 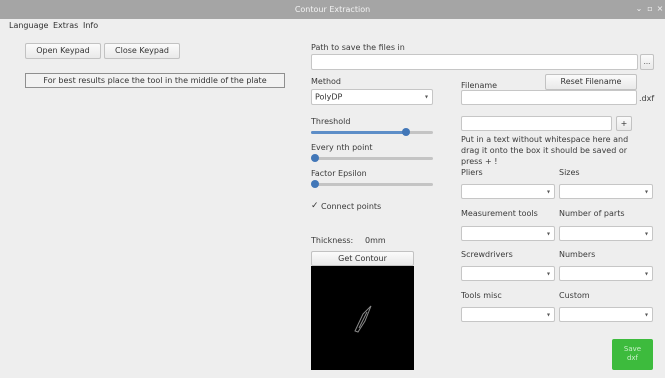 I want to click on minimize-icon: ⌄, so click(x=639, y=9).